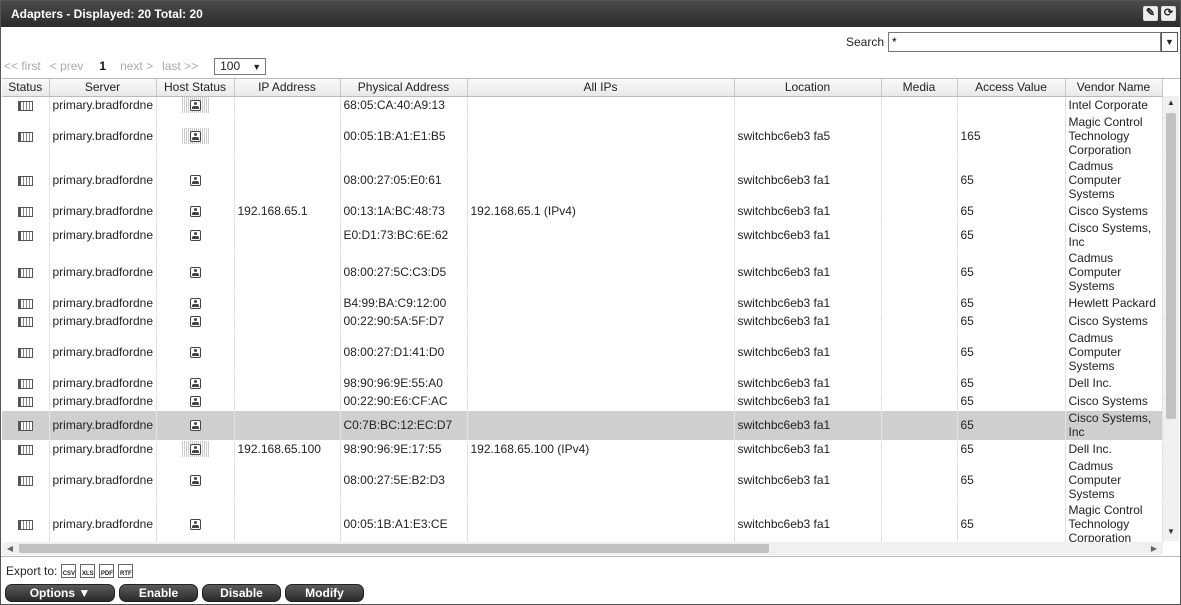 The height and width of the screenshot is (605, 1181). What do you see at coordinates (26, 88) in the screenshot?
I see `column-header: Status` at bounding box center [26, 88].